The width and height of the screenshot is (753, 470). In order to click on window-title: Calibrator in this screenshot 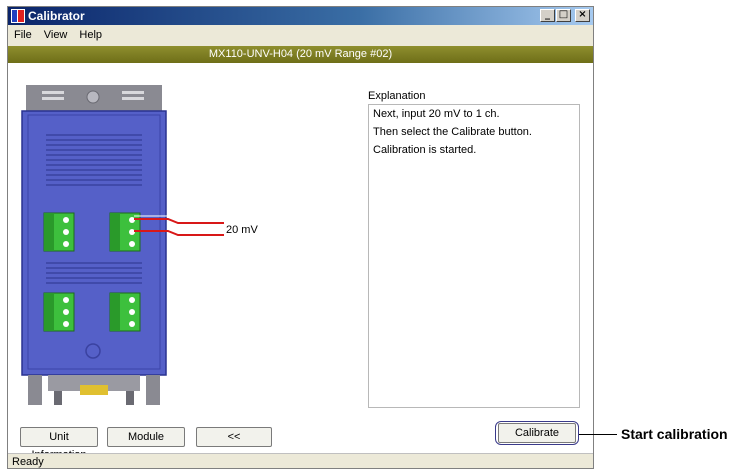, I will do `click(56, 16)`.